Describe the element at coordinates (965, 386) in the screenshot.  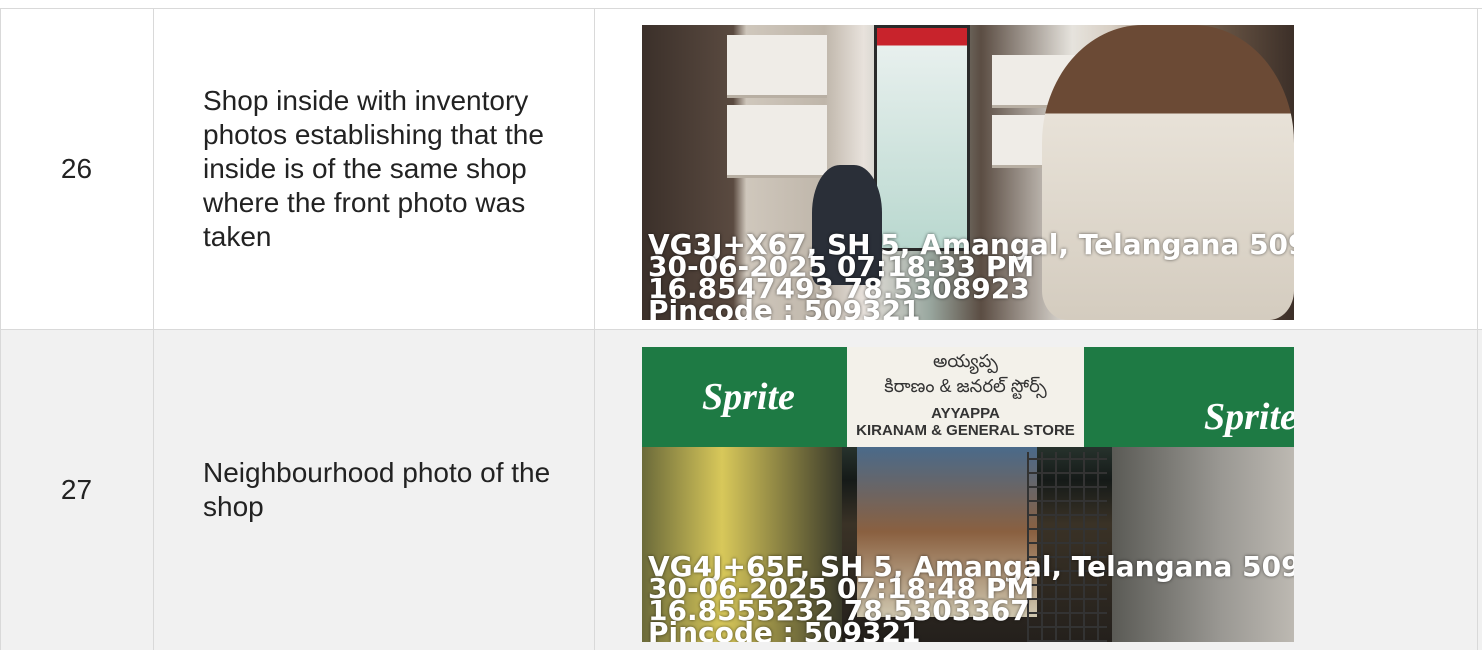
I see `signboard-telugu-subtitle: కిరాణం & జనరల్ స్టోర్స్` at that location.